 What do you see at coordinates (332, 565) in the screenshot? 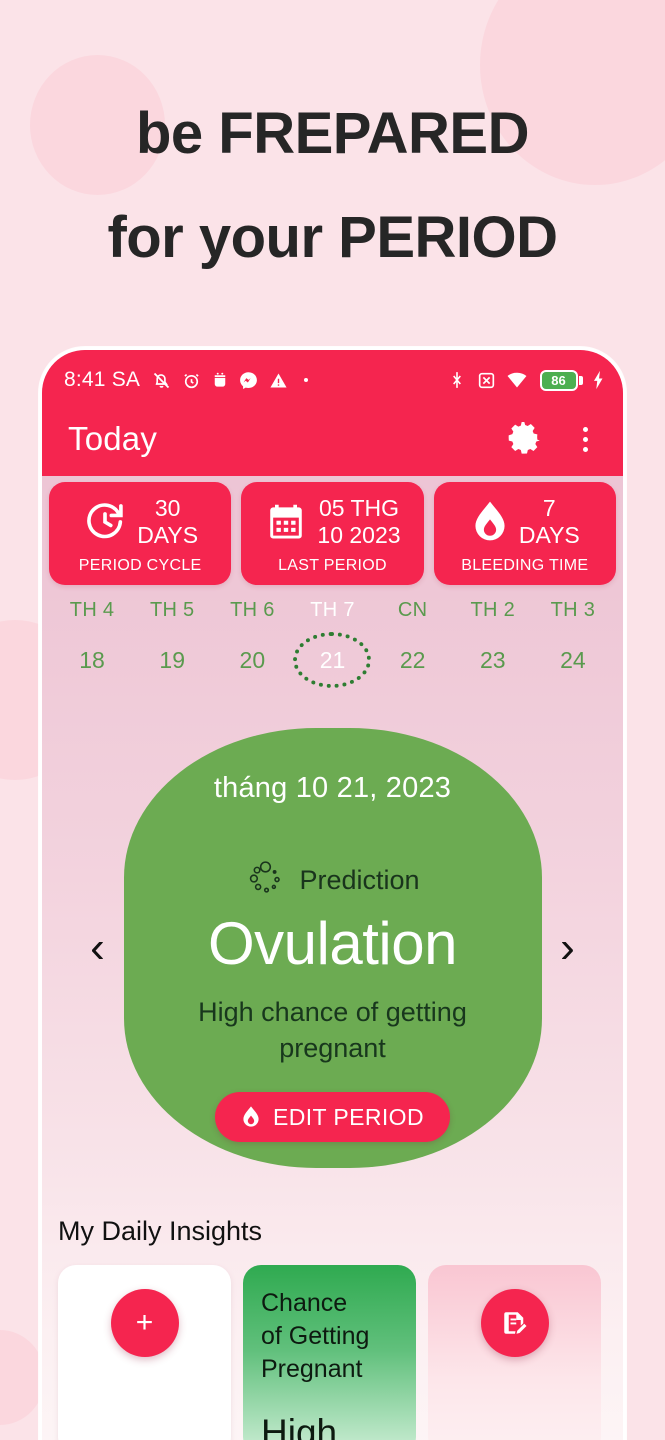
I see `stat-card-label: LAST PERIOD` at bounding box center [332, 565].